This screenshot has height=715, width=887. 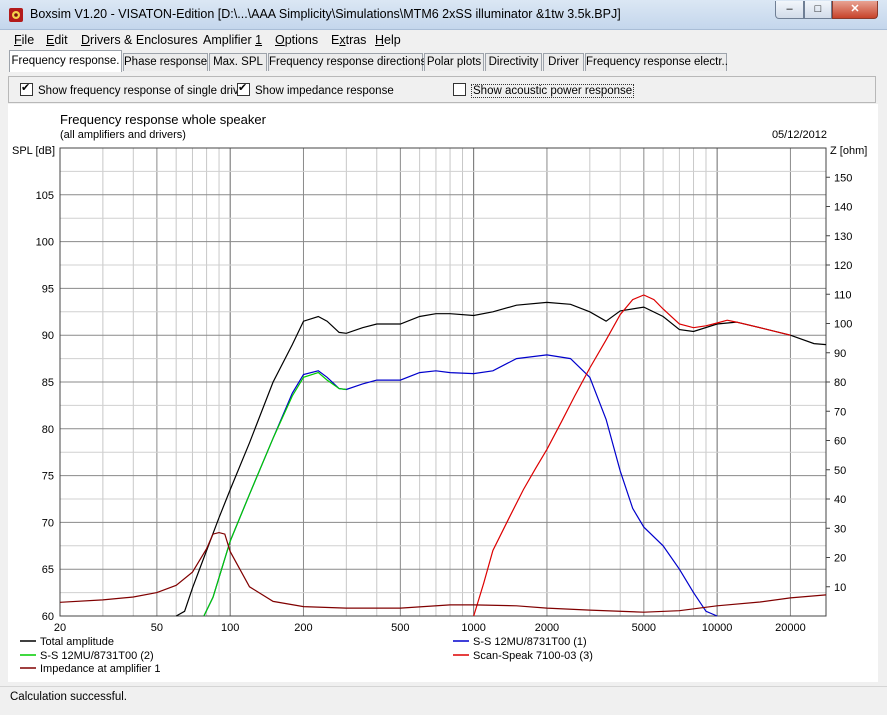 What do you see at coordinates (840, 442) in the screenshot?
I see `y2-tick-label: 60` at bounding box center [840, 442].